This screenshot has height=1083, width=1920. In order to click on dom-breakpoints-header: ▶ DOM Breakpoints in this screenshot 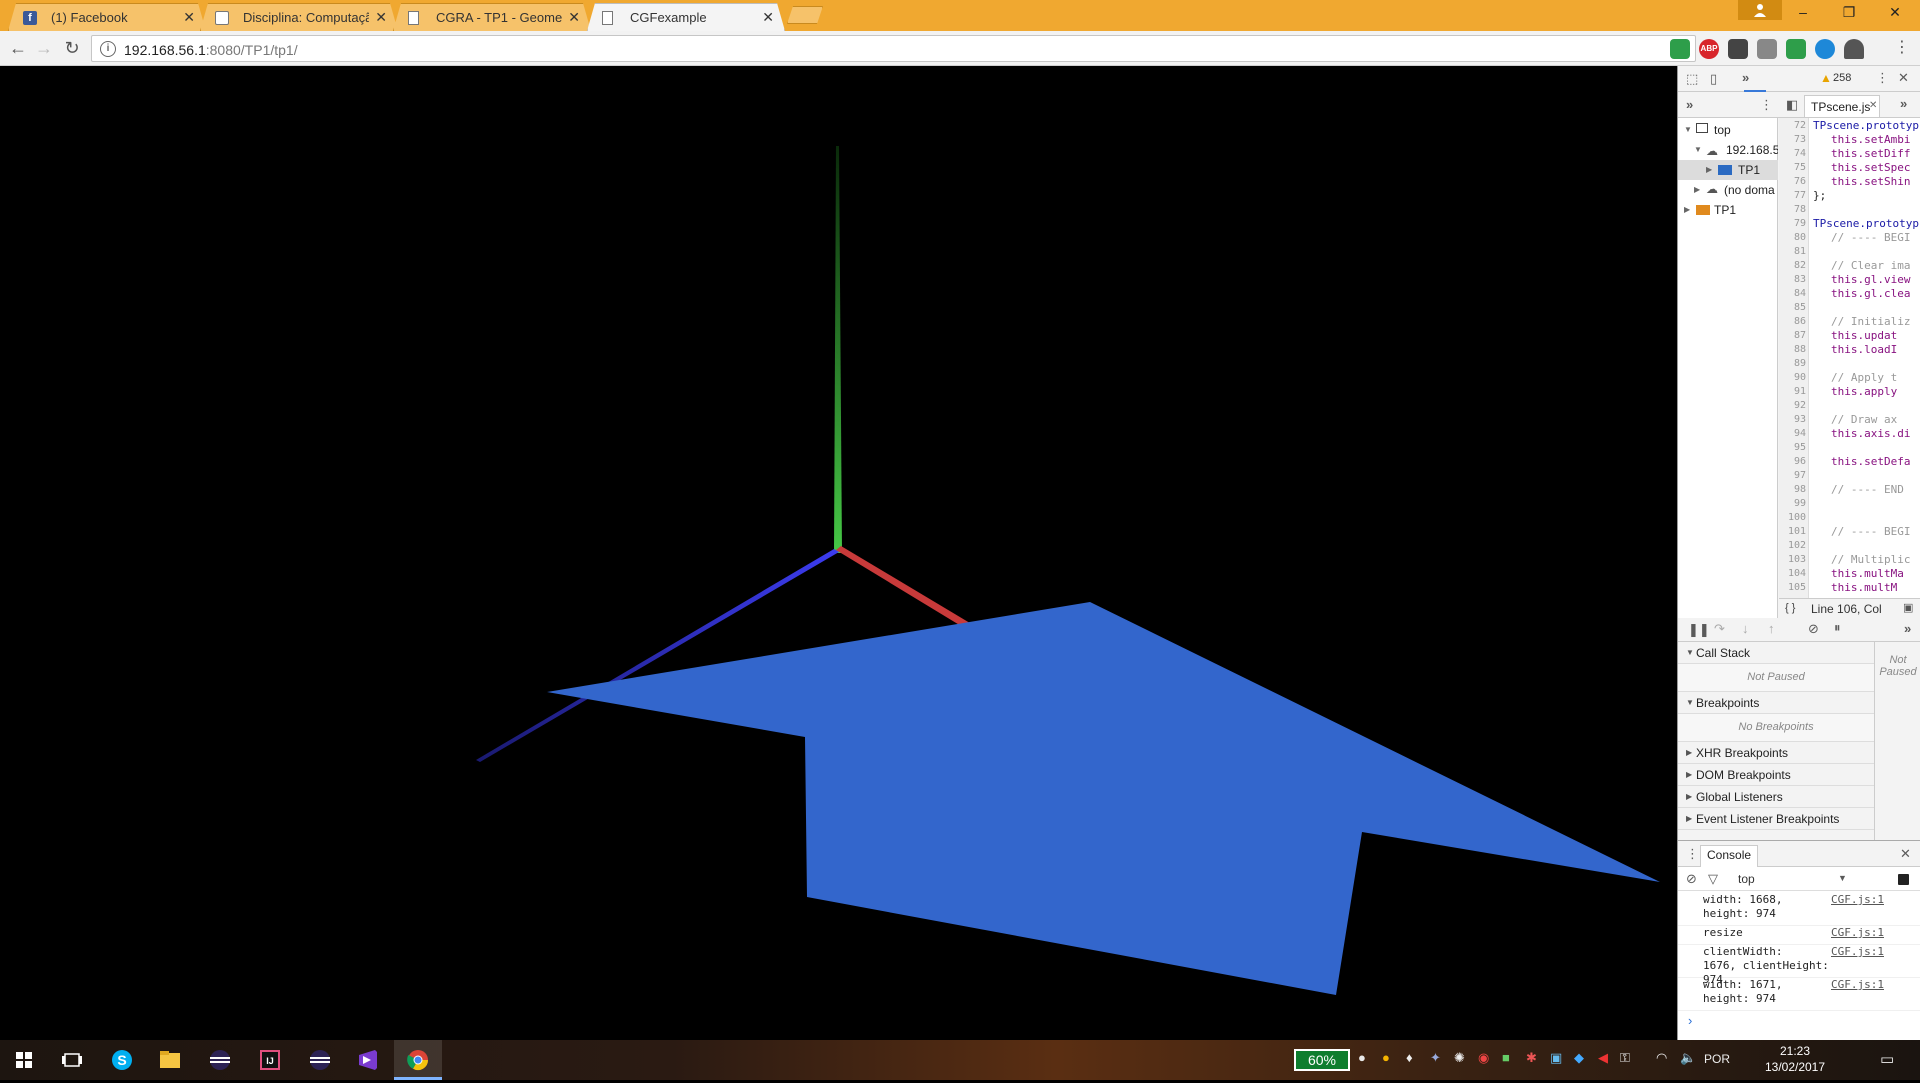, I will do `click(1776, 775)`.